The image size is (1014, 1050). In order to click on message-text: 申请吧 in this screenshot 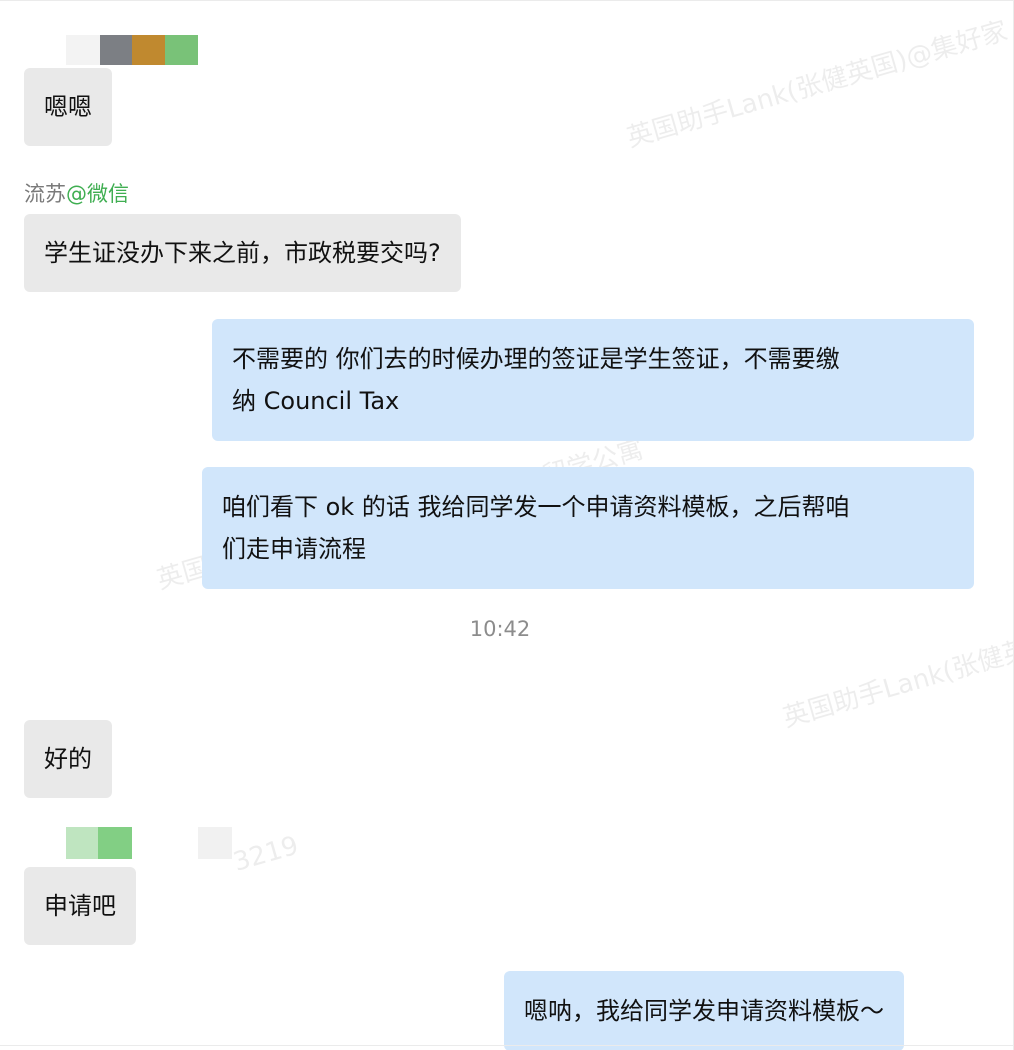, I will do `click(80, 906)`.